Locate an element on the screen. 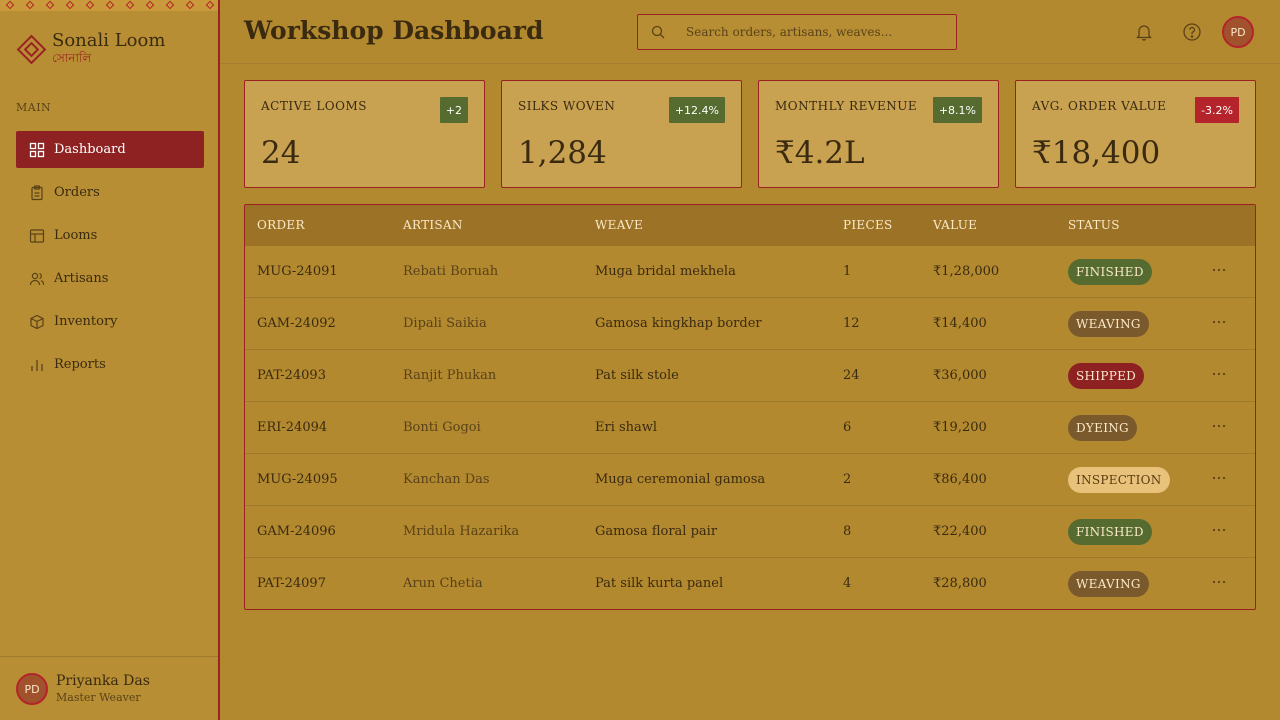  kpi-card-silks-woven: SILKS WOVEN +12.4% 1,284 is located at coordinates (621, 134).